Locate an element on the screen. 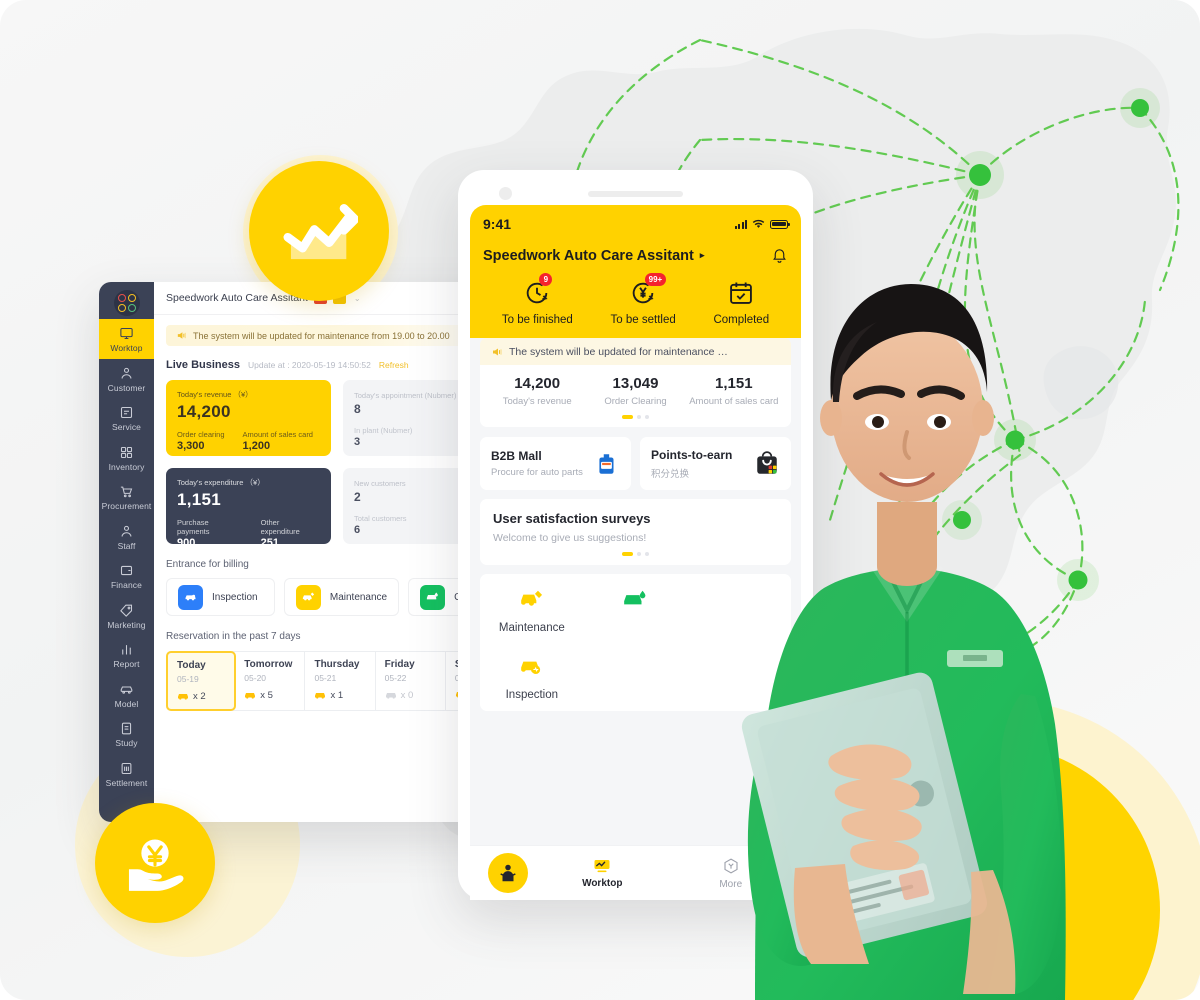 Image resolution: width=1200 pixels, height=1000 pixels. reservation-day-friday: Friday 05-22 x 0 is located at coordinates (411, 681).